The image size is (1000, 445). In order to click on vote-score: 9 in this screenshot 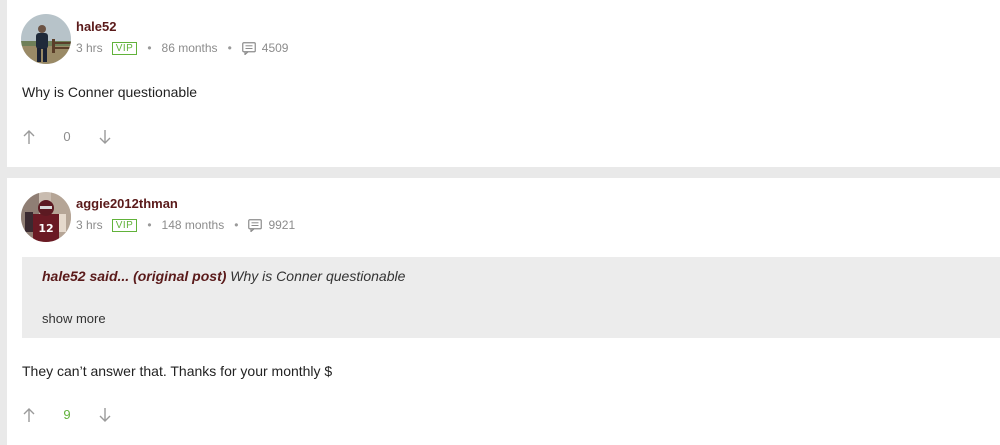, I will do `click(67, 414)`.